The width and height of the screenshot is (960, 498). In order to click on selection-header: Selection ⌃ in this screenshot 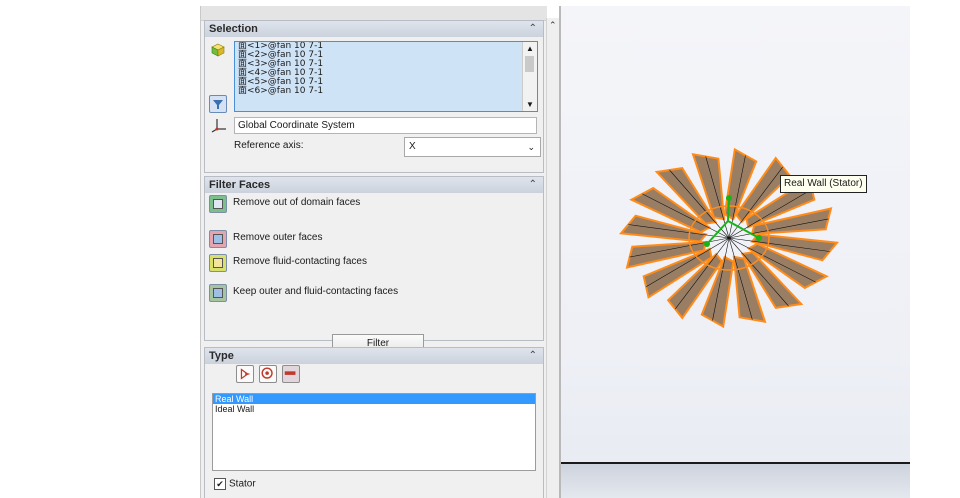, I will do `click(374, 29)`.